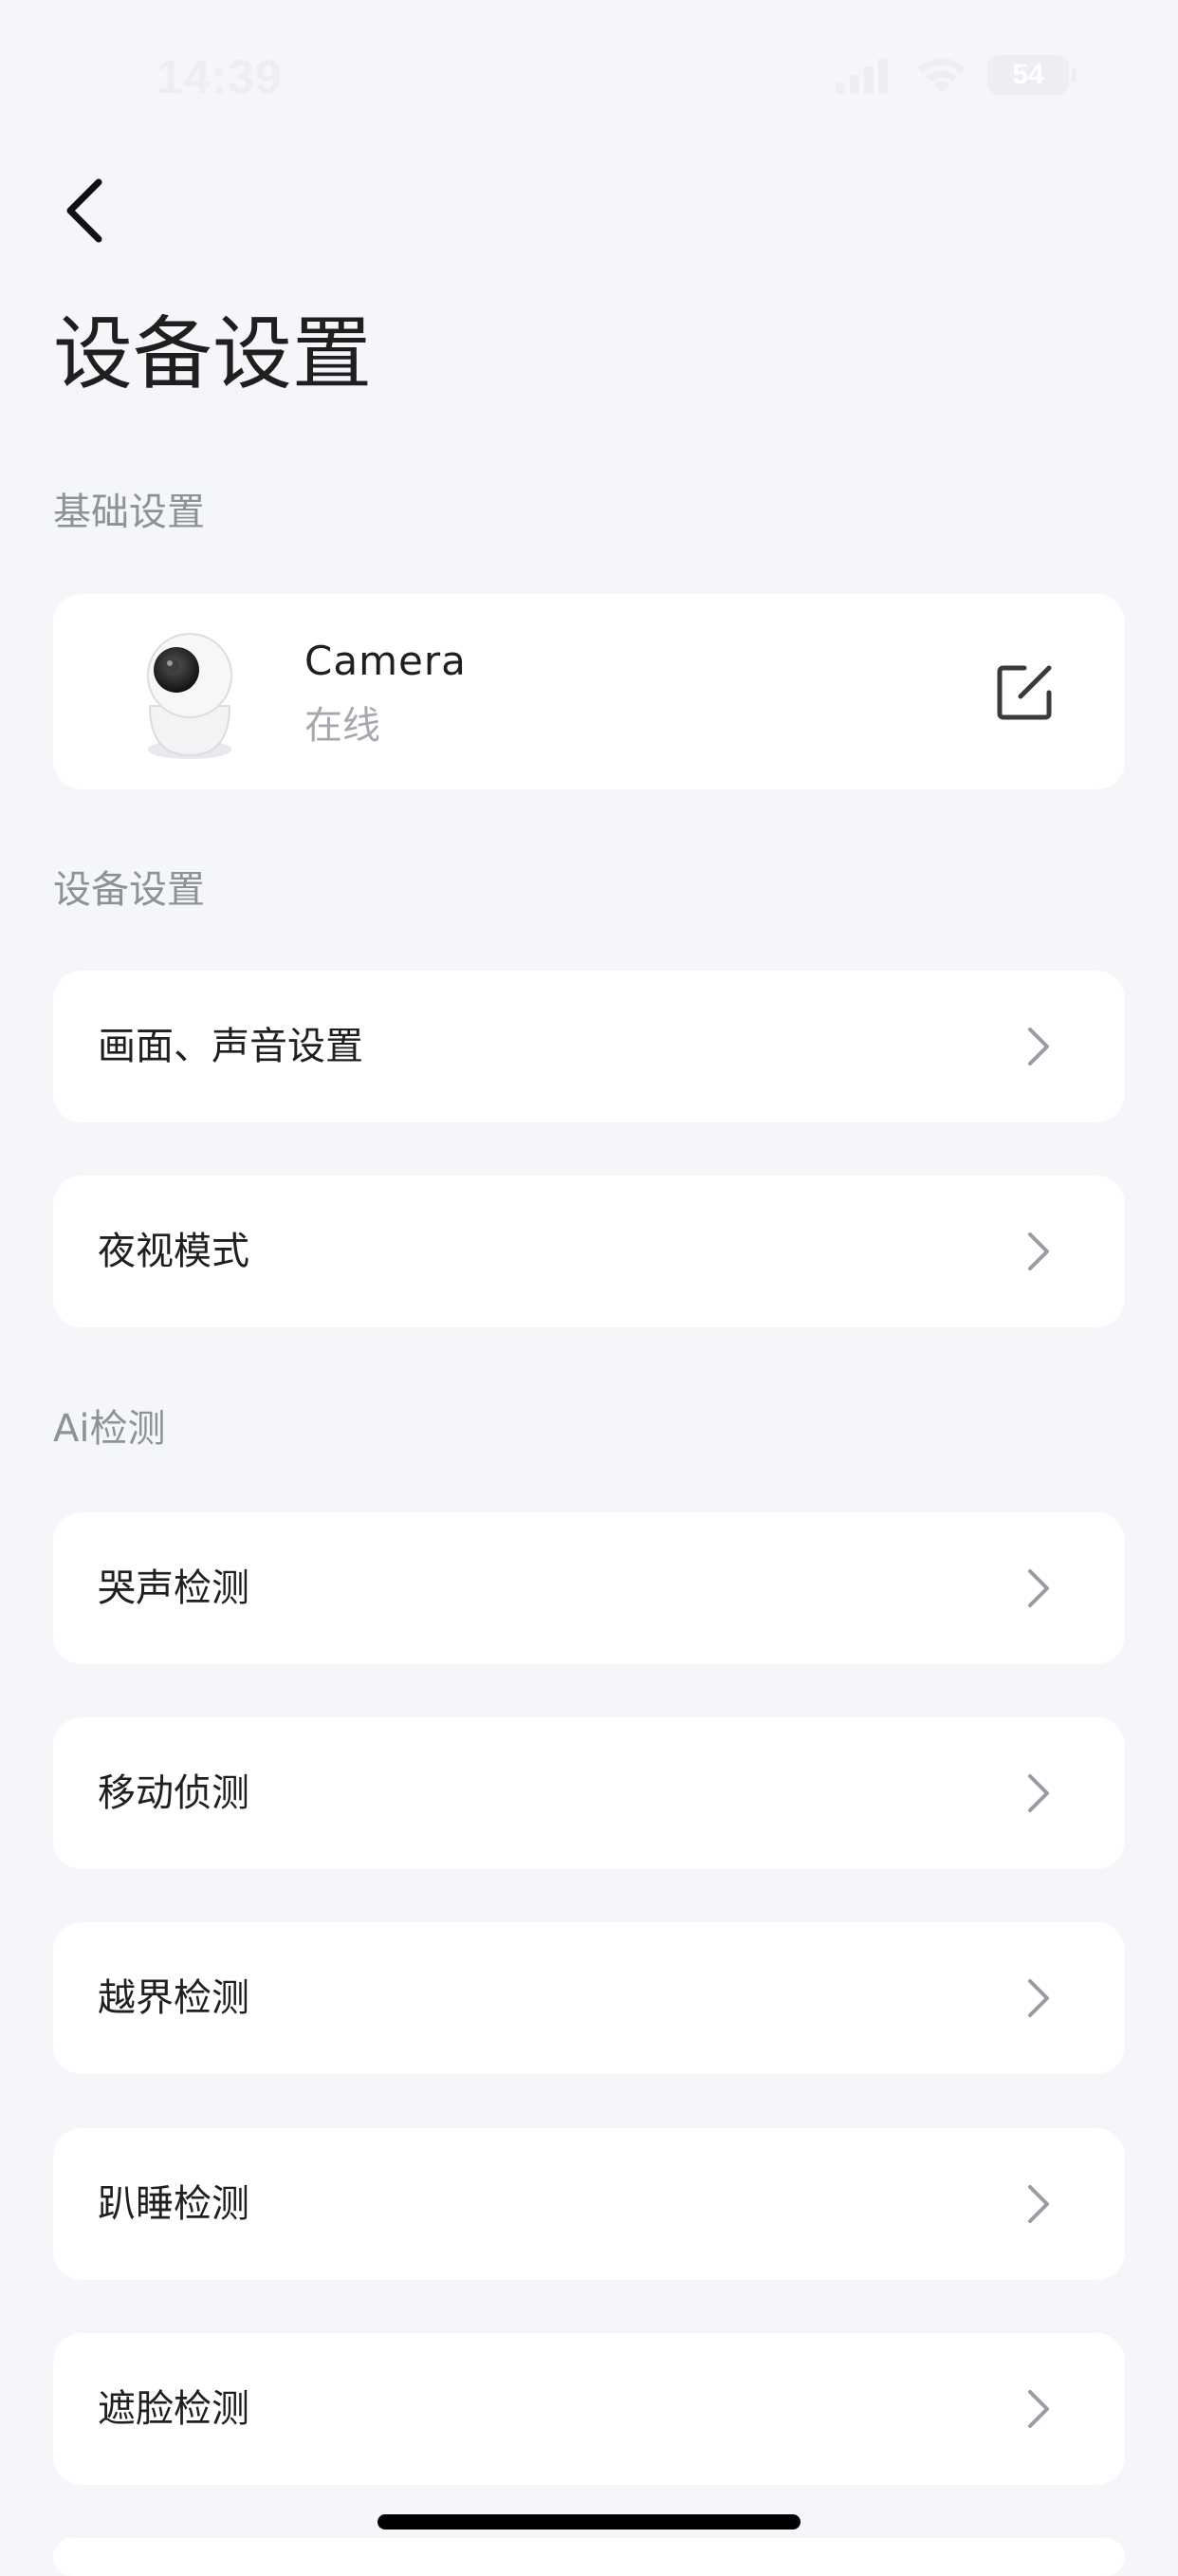  I want to click on device-name: Camera, so click(386, 661).